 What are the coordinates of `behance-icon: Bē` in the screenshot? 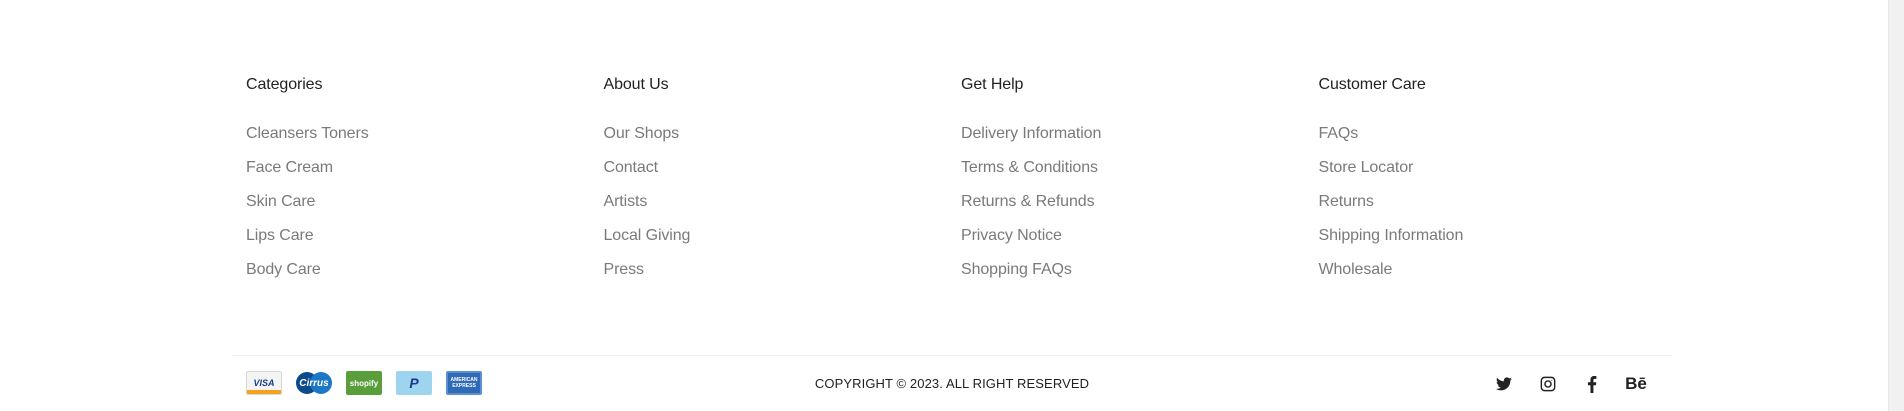 It's located at (1636, 383).